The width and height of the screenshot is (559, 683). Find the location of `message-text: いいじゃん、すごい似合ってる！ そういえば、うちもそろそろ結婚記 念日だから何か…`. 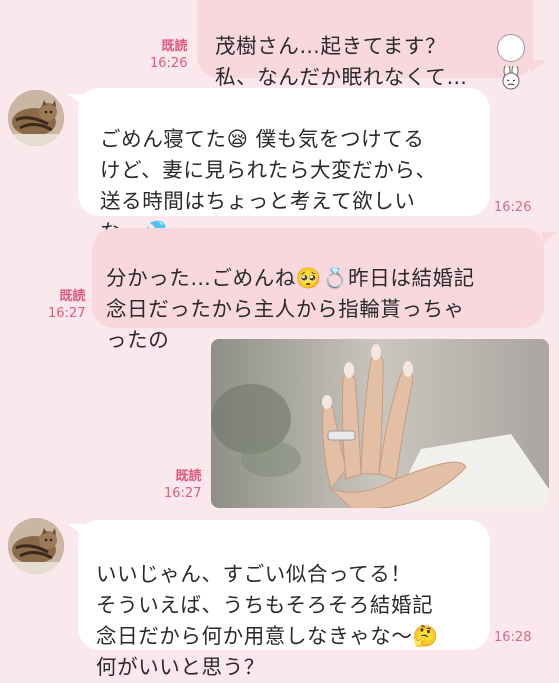

message-text: いいじゃん、すごい似合ってる！ そういえば、うちもそろそろ結婚記 念日だから何か… is located at coordinates (267, 620).